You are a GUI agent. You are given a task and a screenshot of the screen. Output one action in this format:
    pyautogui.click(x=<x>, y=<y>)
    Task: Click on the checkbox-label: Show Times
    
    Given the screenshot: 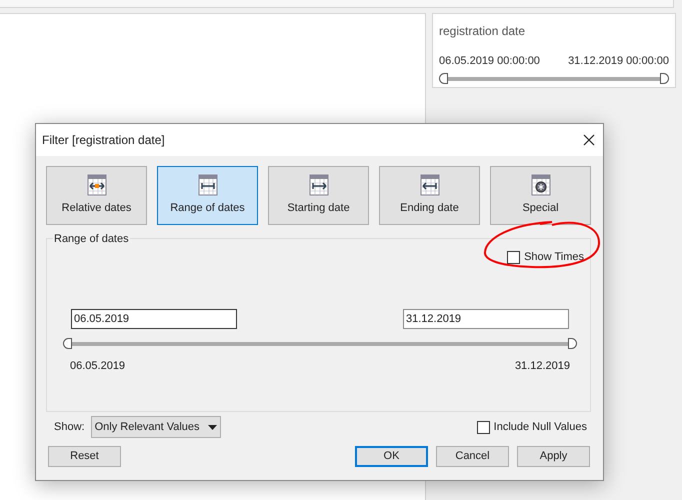 What is the action you would take?
    pyautogui.click(x=554, y=257)
    